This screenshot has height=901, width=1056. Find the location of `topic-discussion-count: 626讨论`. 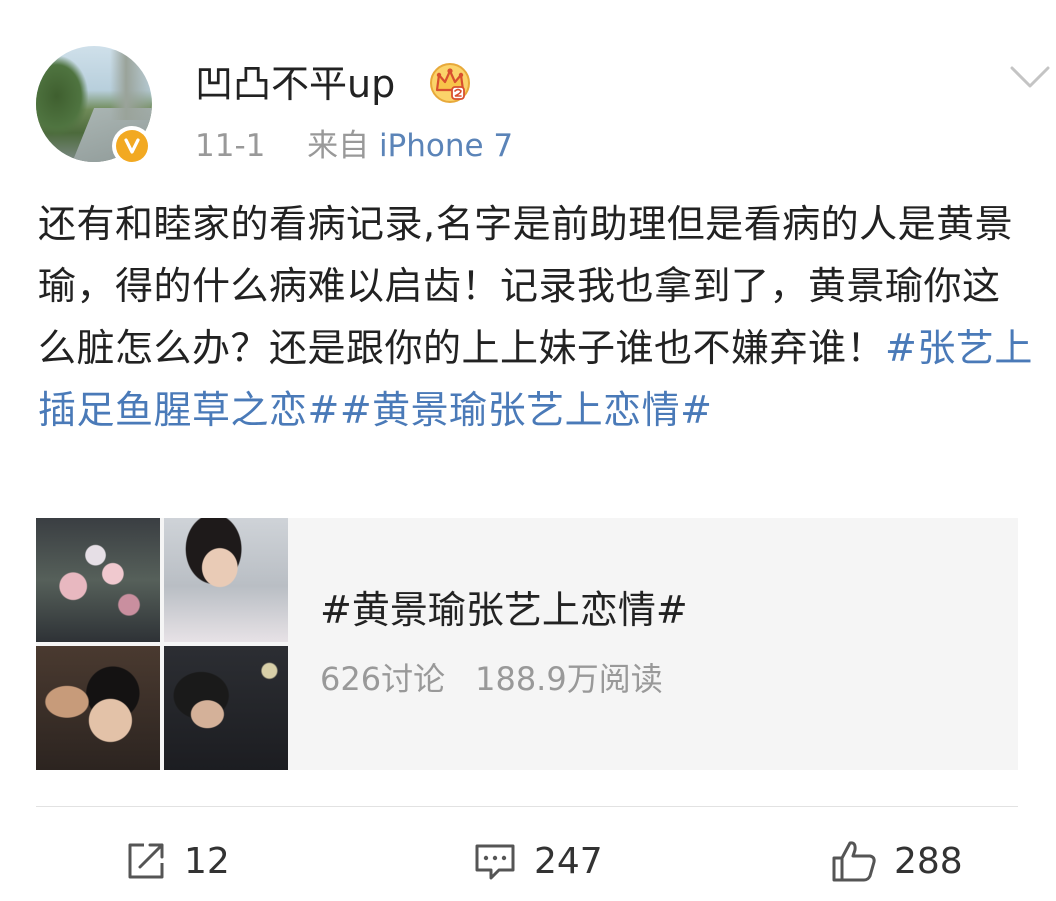

topic-discussion-count: 626讨论 is located at coordinates (383, 679).